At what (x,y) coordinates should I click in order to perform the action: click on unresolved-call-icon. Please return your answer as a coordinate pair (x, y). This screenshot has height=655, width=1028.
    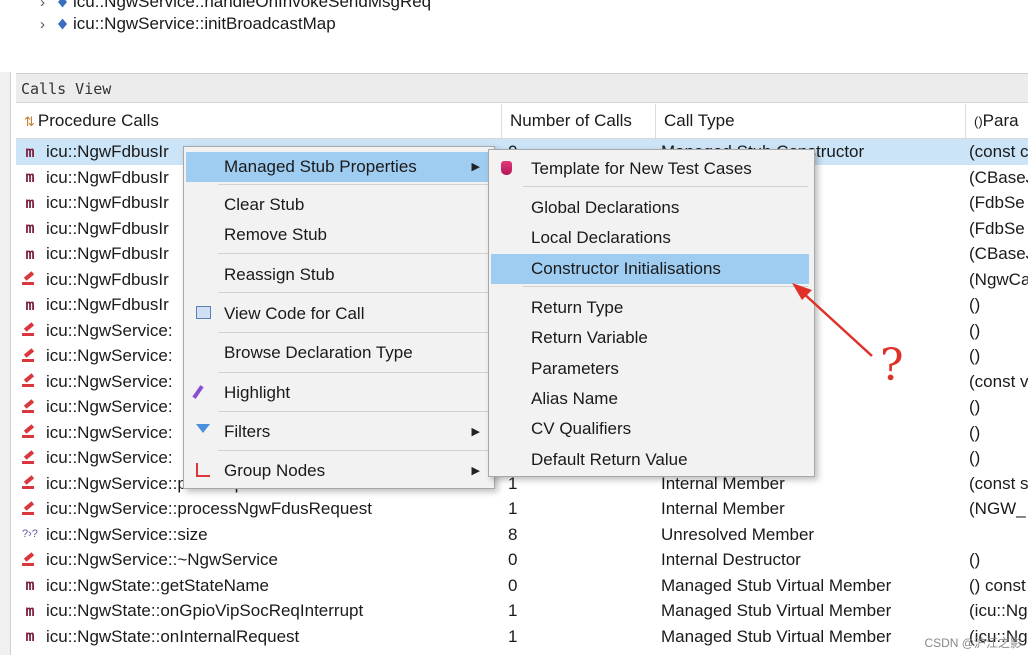
    Looking at the image, I should click on (30, 534).